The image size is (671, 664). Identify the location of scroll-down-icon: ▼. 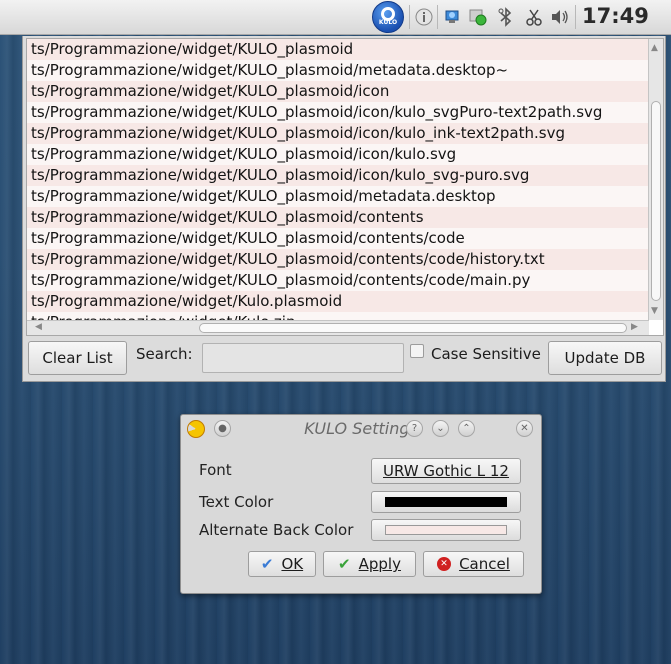
(654, 311).